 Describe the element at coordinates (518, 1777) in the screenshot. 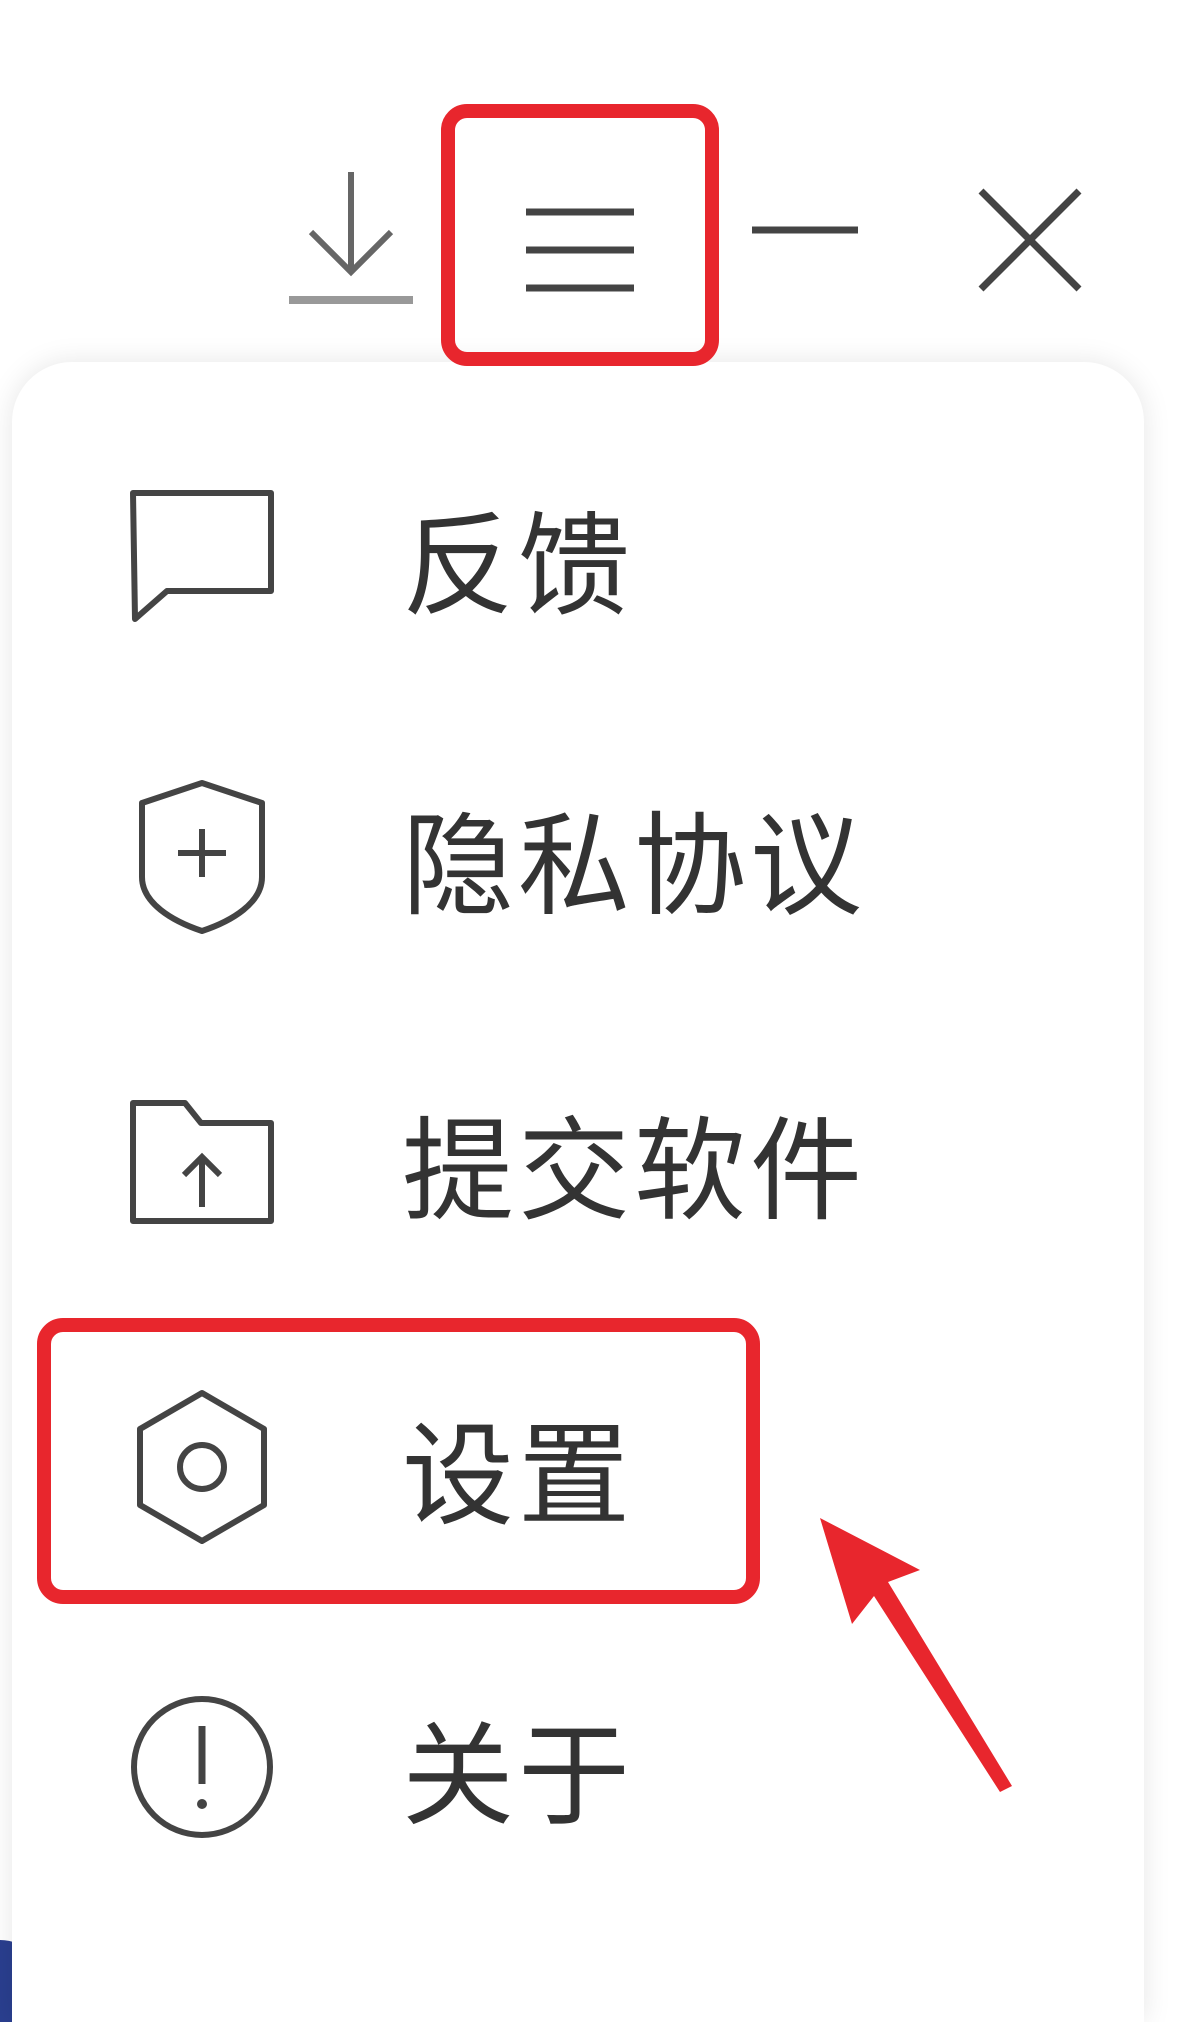

I see `menu-item-label: 关于` at that location.